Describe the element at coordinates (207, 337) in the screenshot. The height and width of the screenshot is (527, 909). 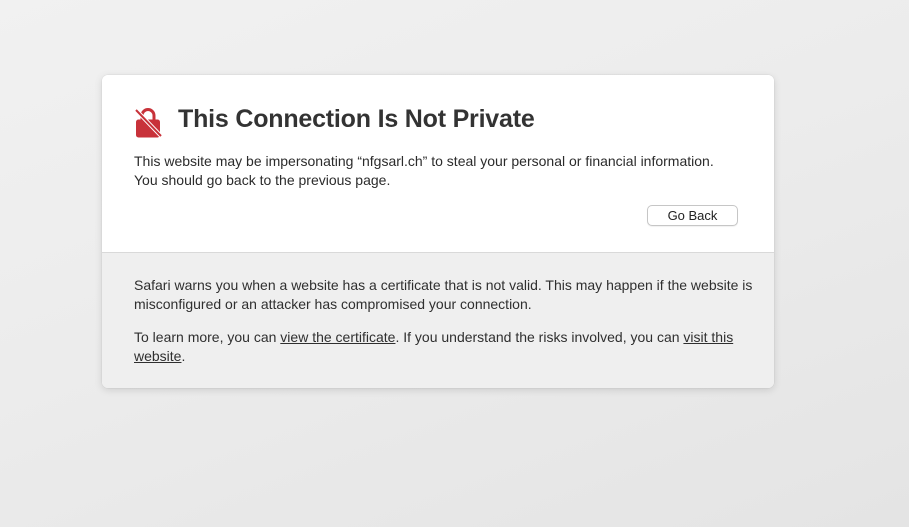
I see `learn-more-prefix: To learn more, you can` at that location.